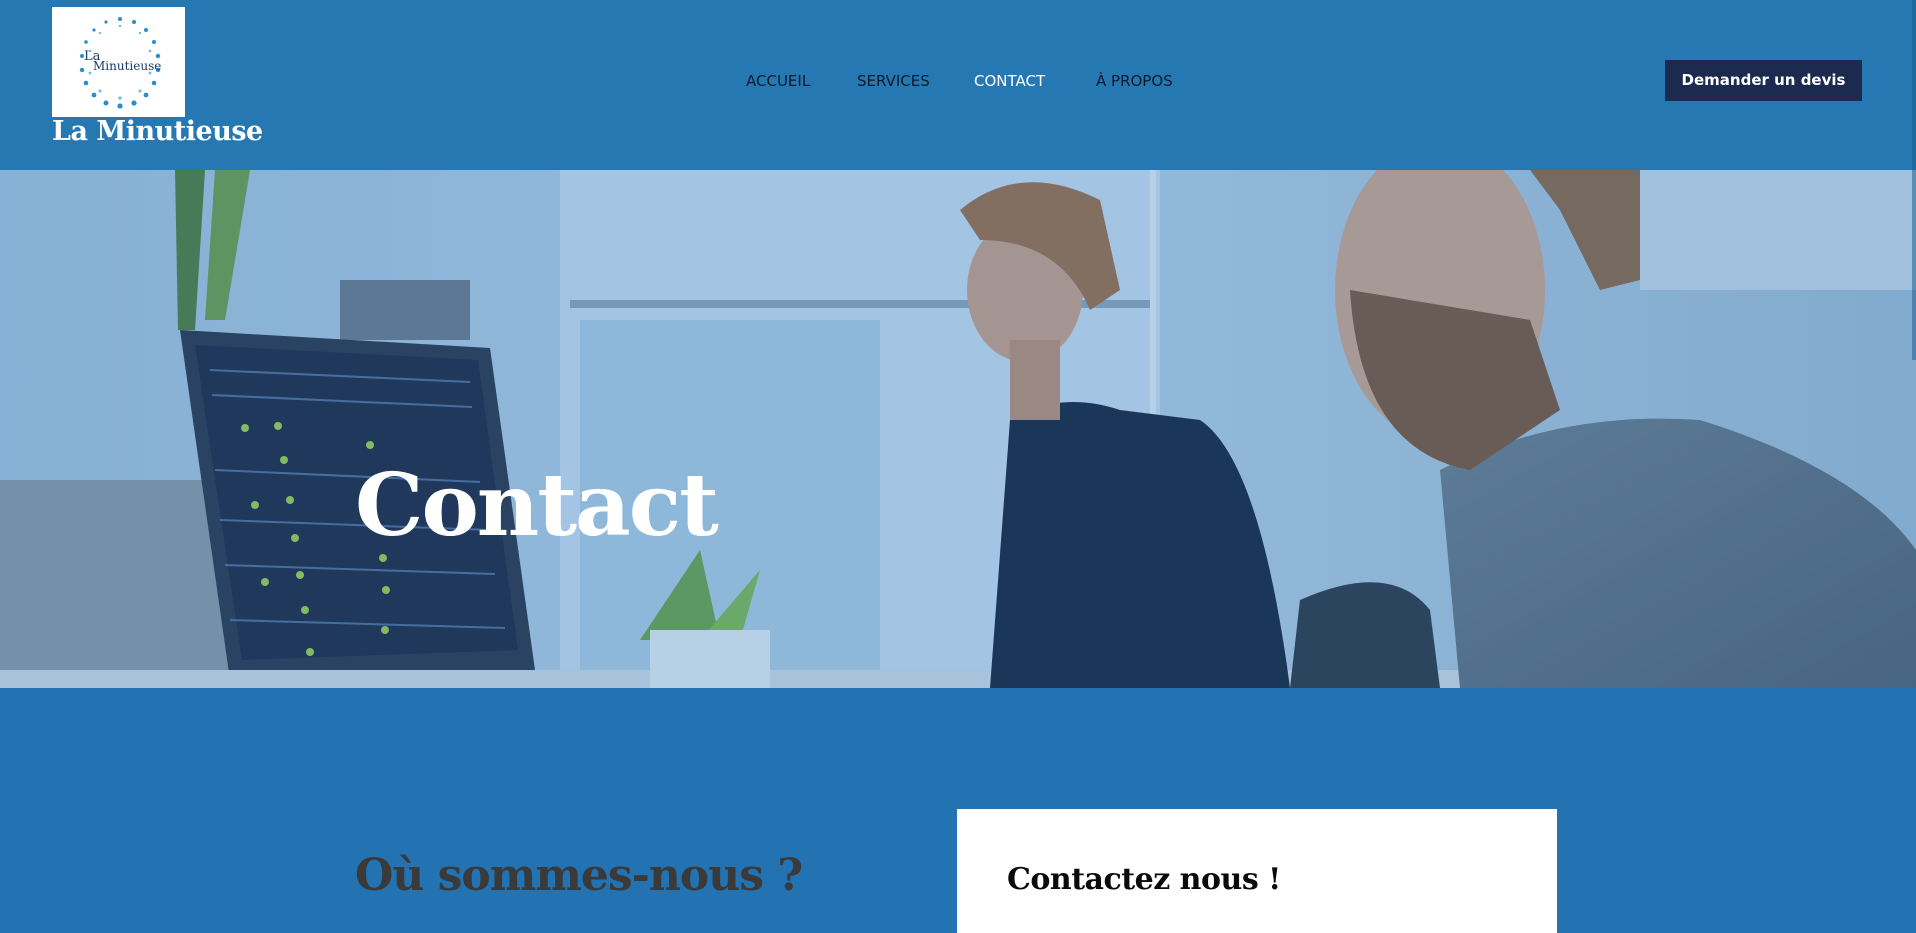 This screenshot has width=1916, height=933. Describe the element at coordinates (1914, 180) in the screenshot. I see `page-scrollbar` at that location.